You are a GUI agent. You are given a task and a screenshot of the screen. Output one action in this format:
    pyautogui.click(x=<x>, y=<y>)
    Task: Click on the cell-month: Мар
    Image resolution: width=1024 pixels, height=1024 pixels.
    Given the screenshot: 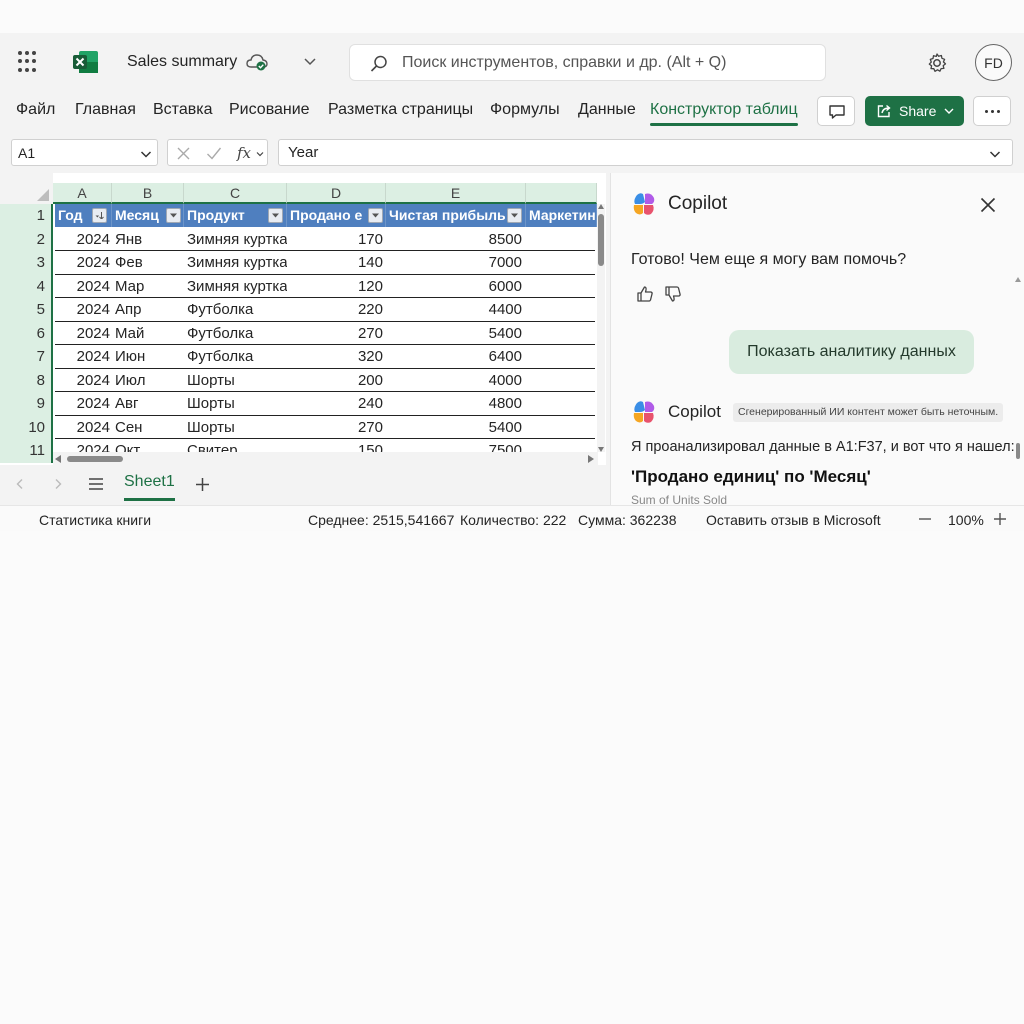 What is the action you would take?
    pyautogui.click(x=147, y=286)
    